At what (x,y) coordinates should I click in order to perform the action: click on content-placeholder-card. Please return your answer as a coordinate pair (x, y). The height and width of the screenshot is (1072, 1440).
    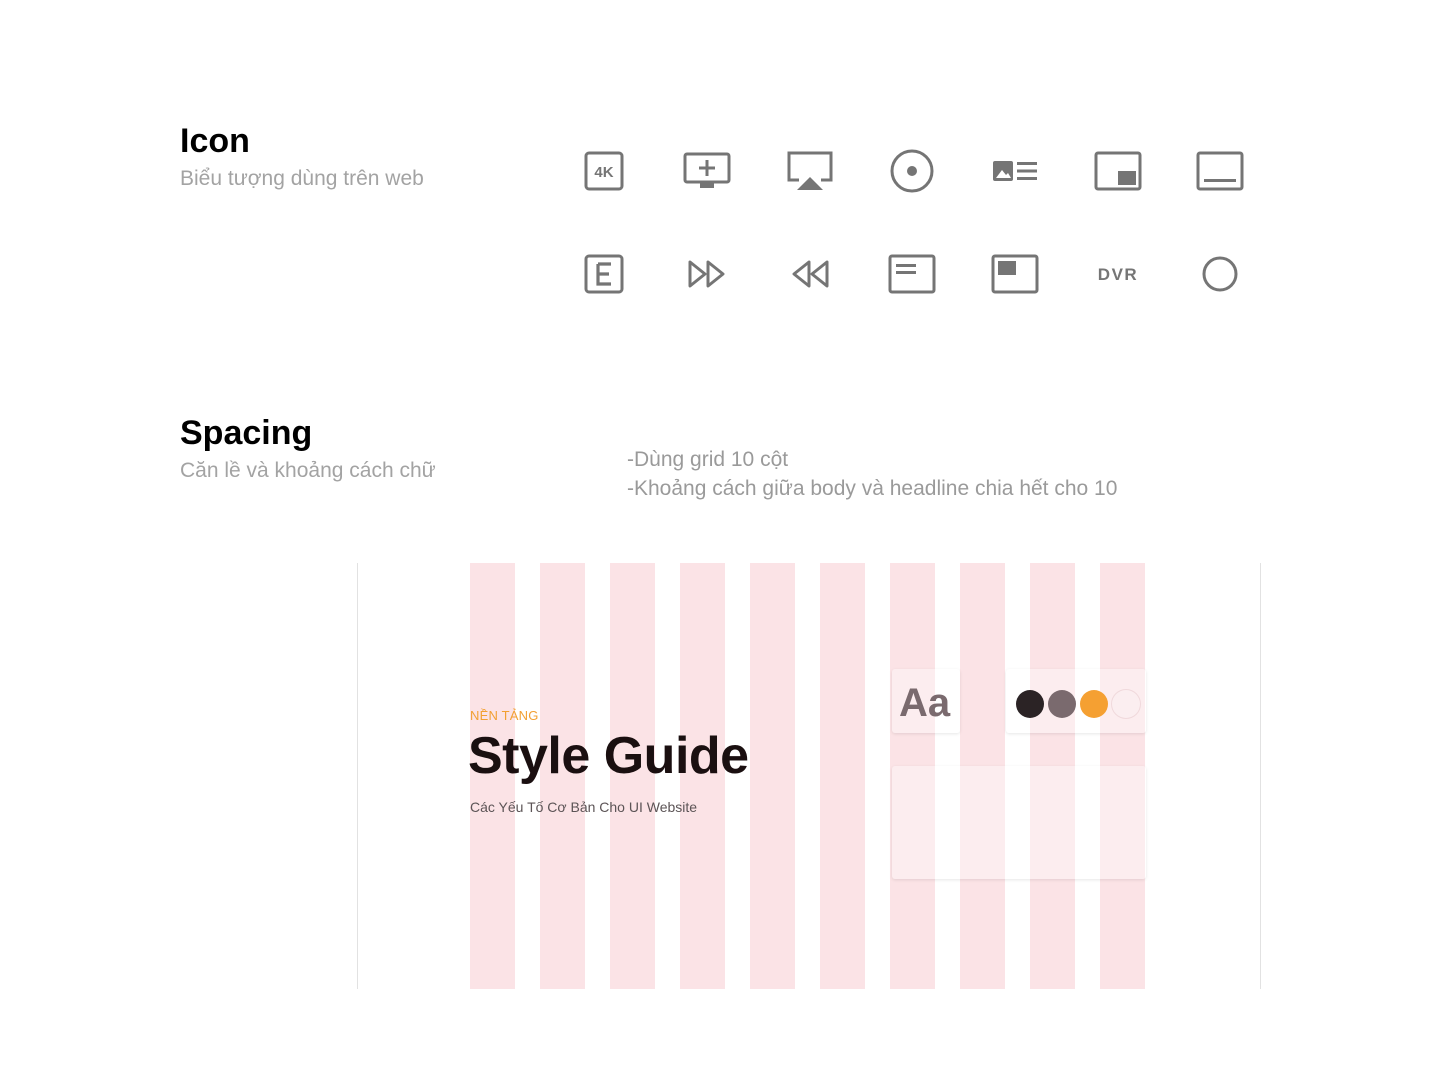
    Looking at the image, I should click on (1019, 822).